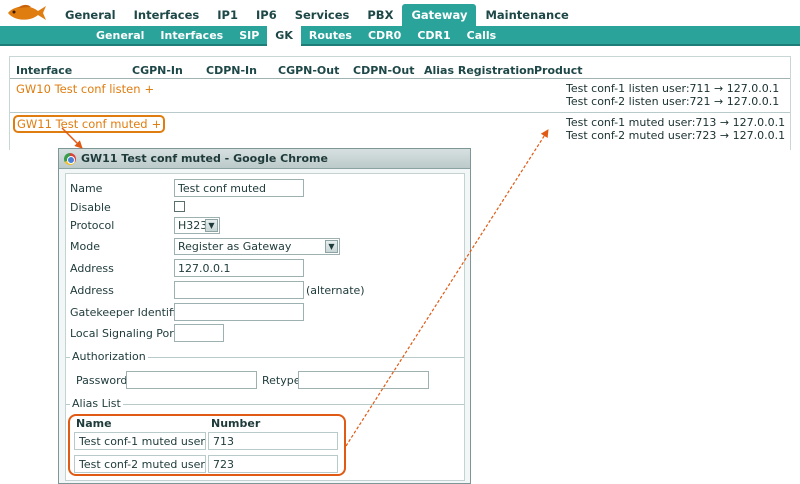 This screenshot has width=800, height=484. I want to click on alias-registration-line: Test conf-1 listen user:711 → 127.0.0.1, so click(672, 88).